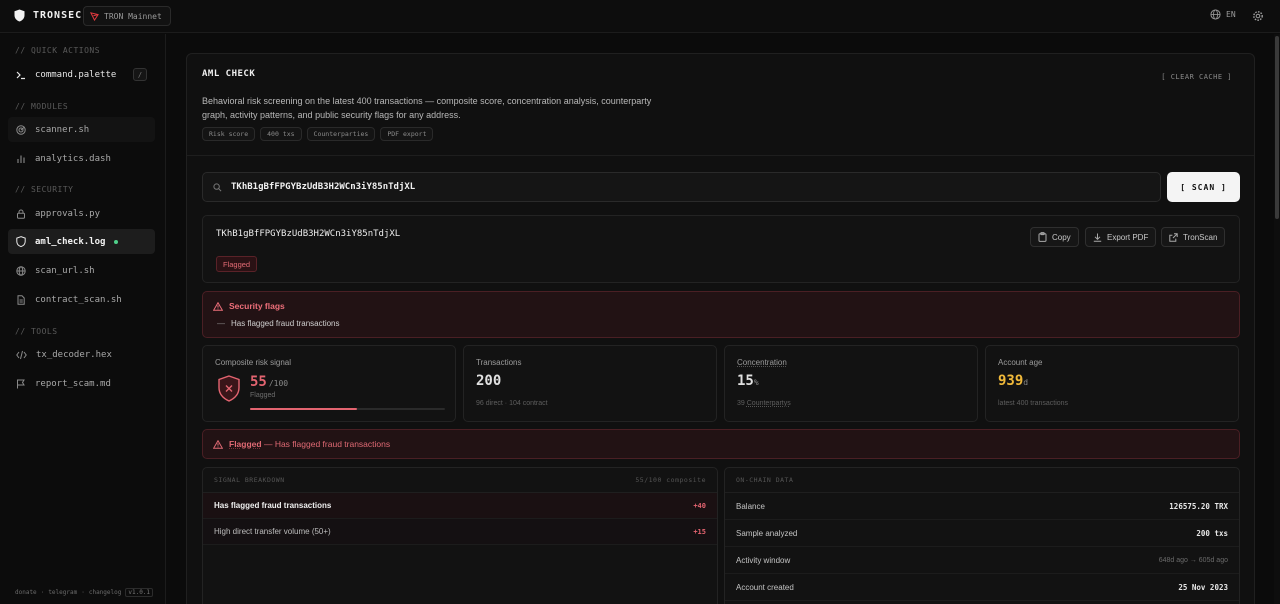 This screenshot has height=604, width=1280. I want to click on sidebar-footer: donate · telegram · changelog v1.0.1, so click(84, 592).